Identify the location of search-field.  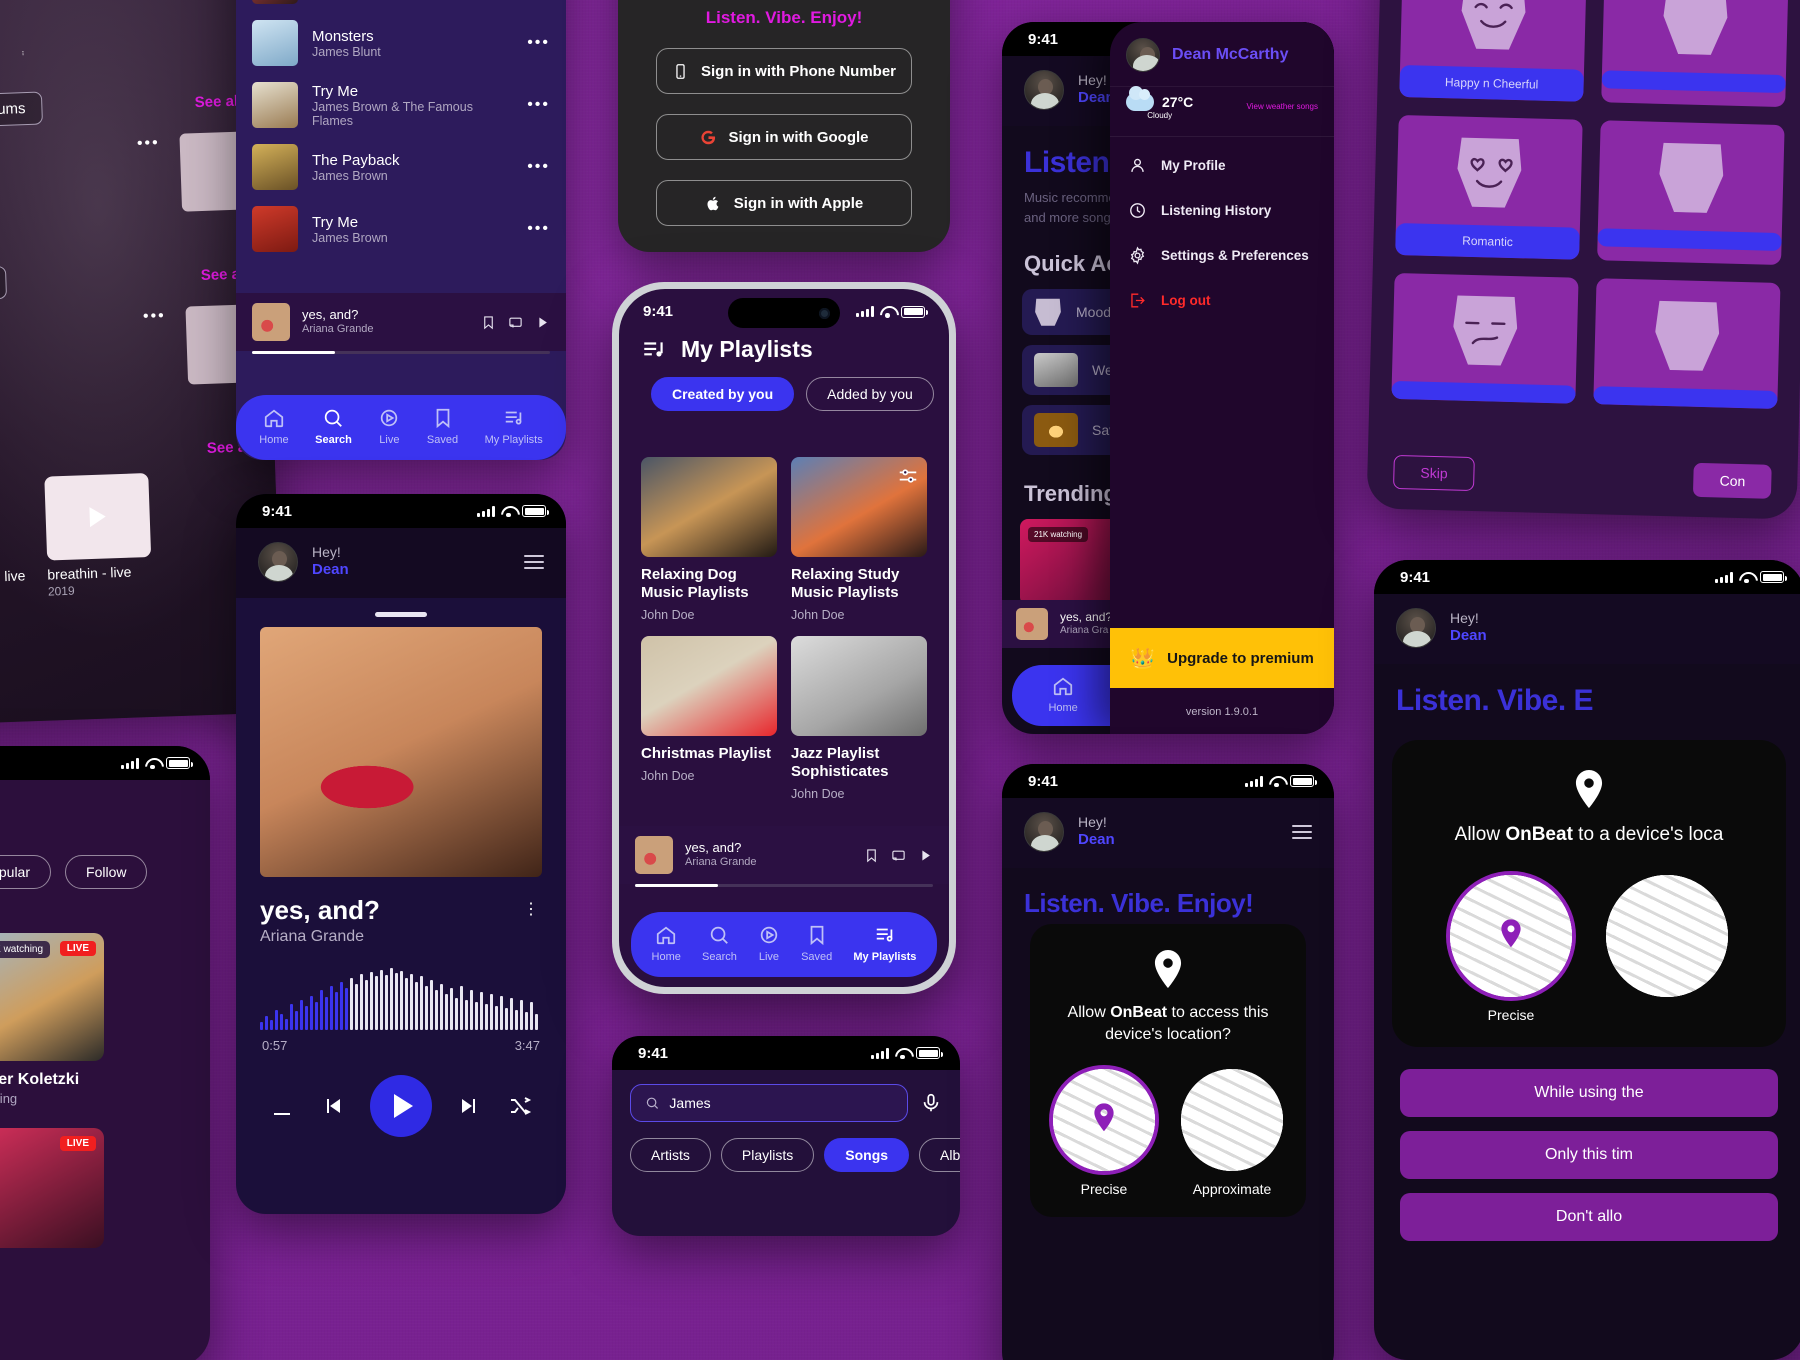
(769, 1103).